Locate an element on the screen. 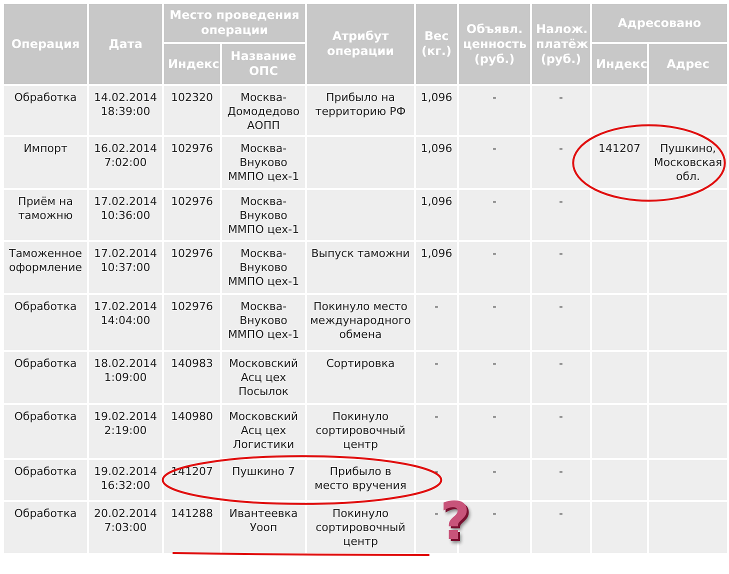 The height and width of the screenshot is (574, 729). table-cell: Московский Асц цех Посылок is located at coordinates (263, 377).